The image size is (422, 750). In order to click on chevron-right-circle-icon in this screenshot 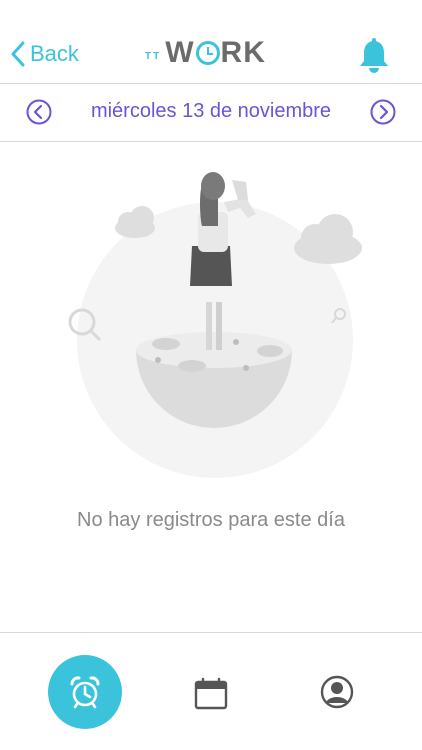, I will do `click(383, 112)`.